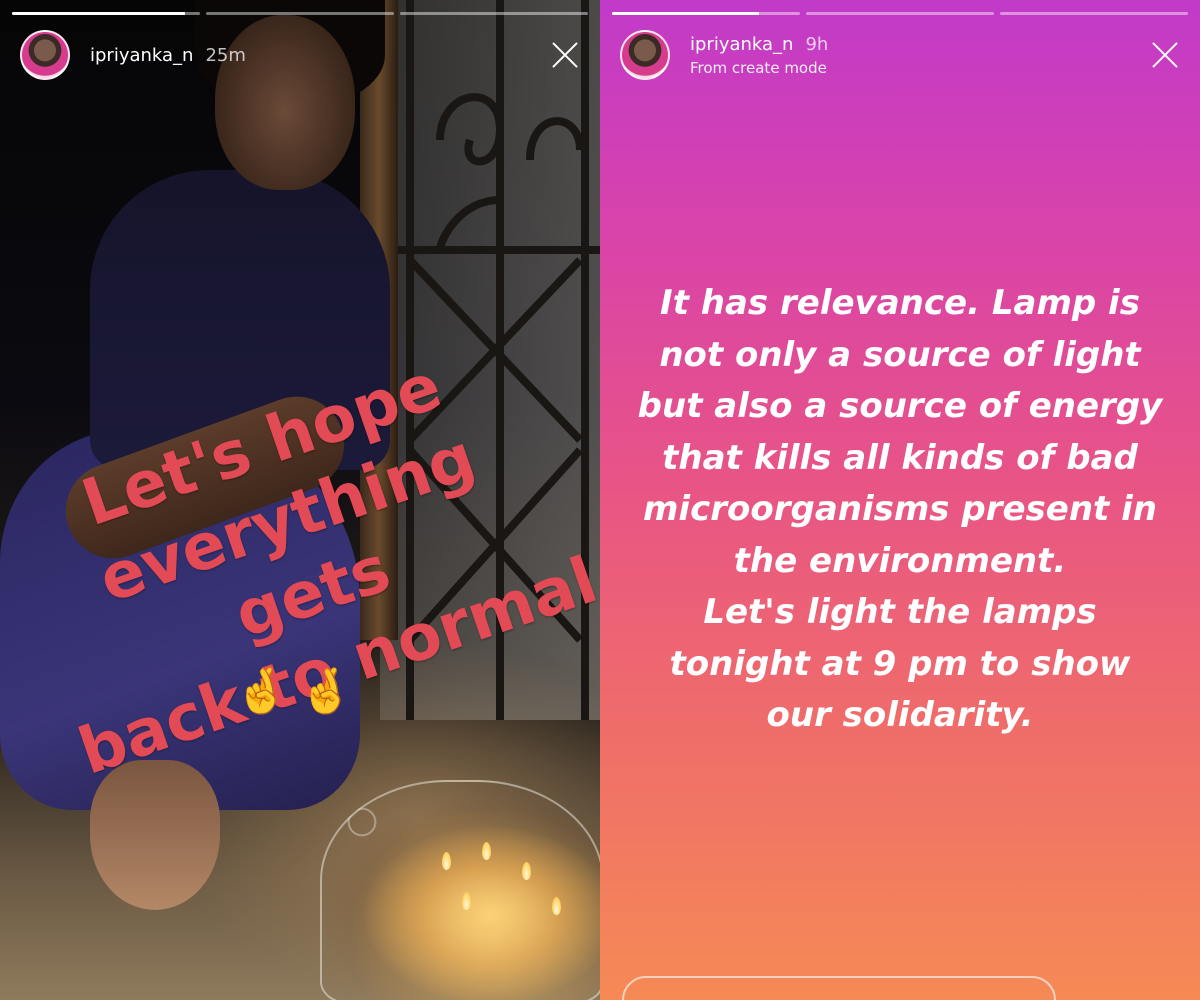 Image resolution: width=1200 pixels, height=1000 pixels. I want to click on story-author: ipriyanka_n 25m, so click(168, 55).